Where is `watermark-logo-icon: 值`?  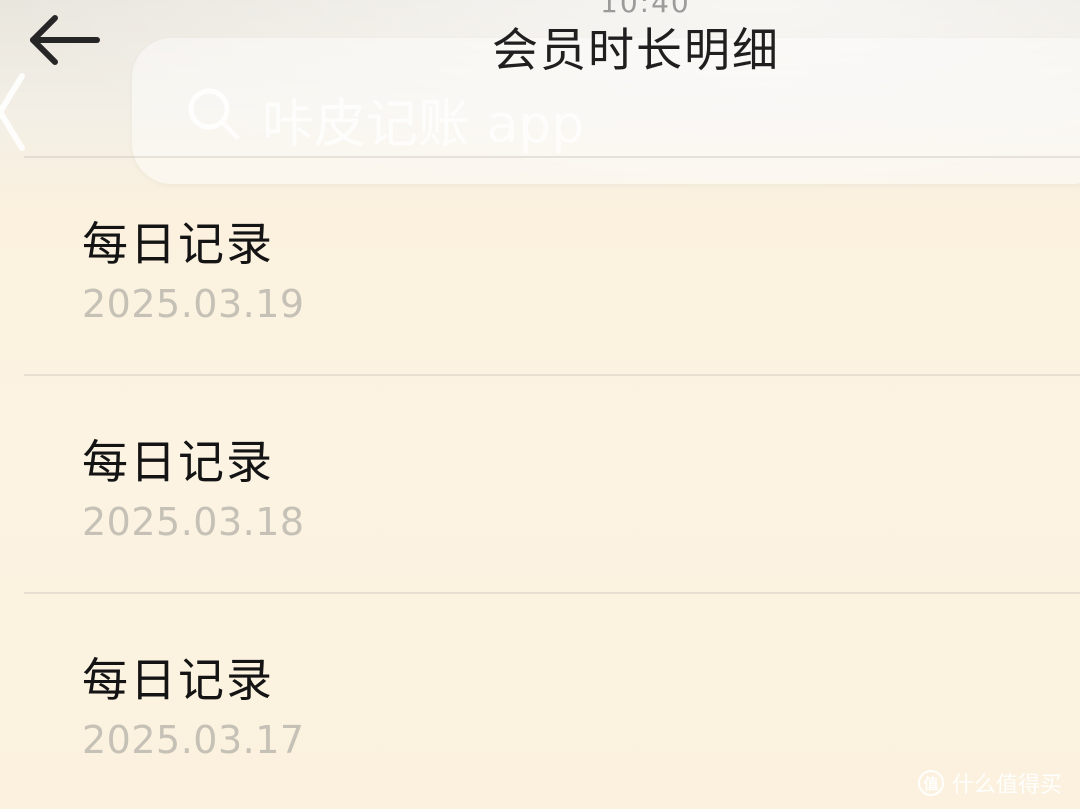
watermark-logo-icon: 值 is located at coordinates (930, 783).